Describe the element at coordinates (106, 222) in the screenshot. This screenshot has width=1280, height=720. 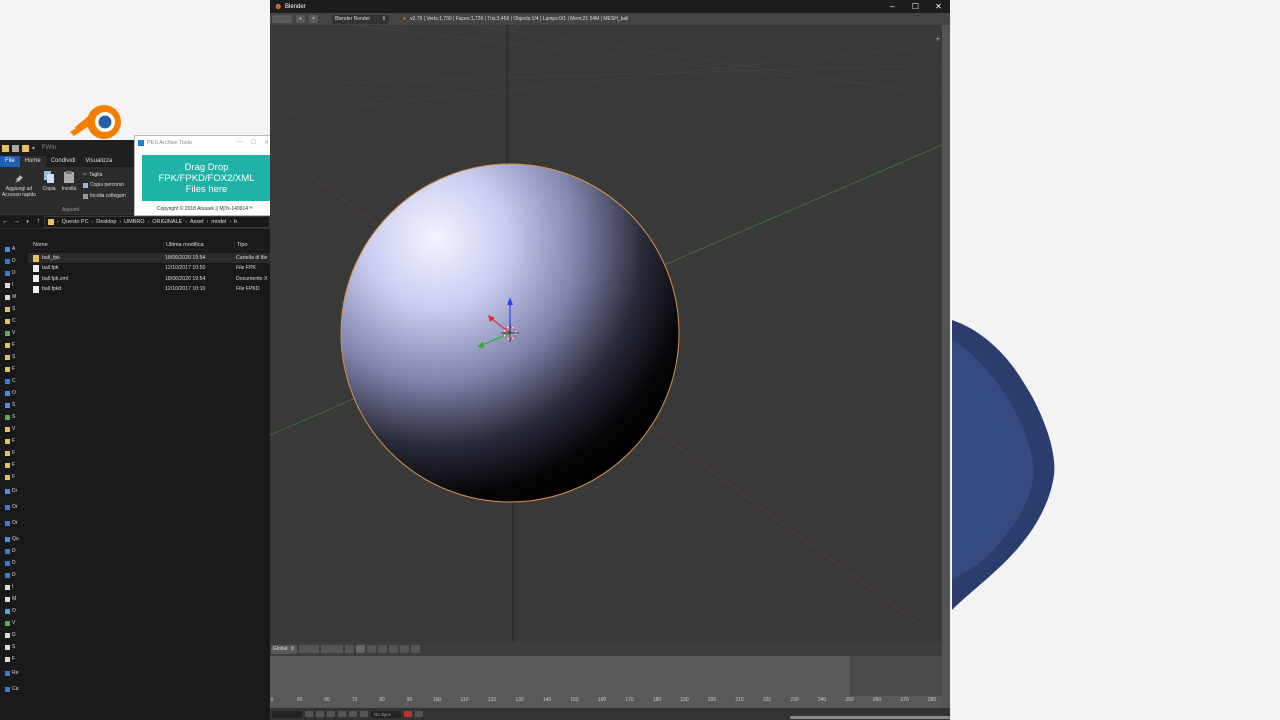
I see `breadcrumb-item: Desktop` at that location.